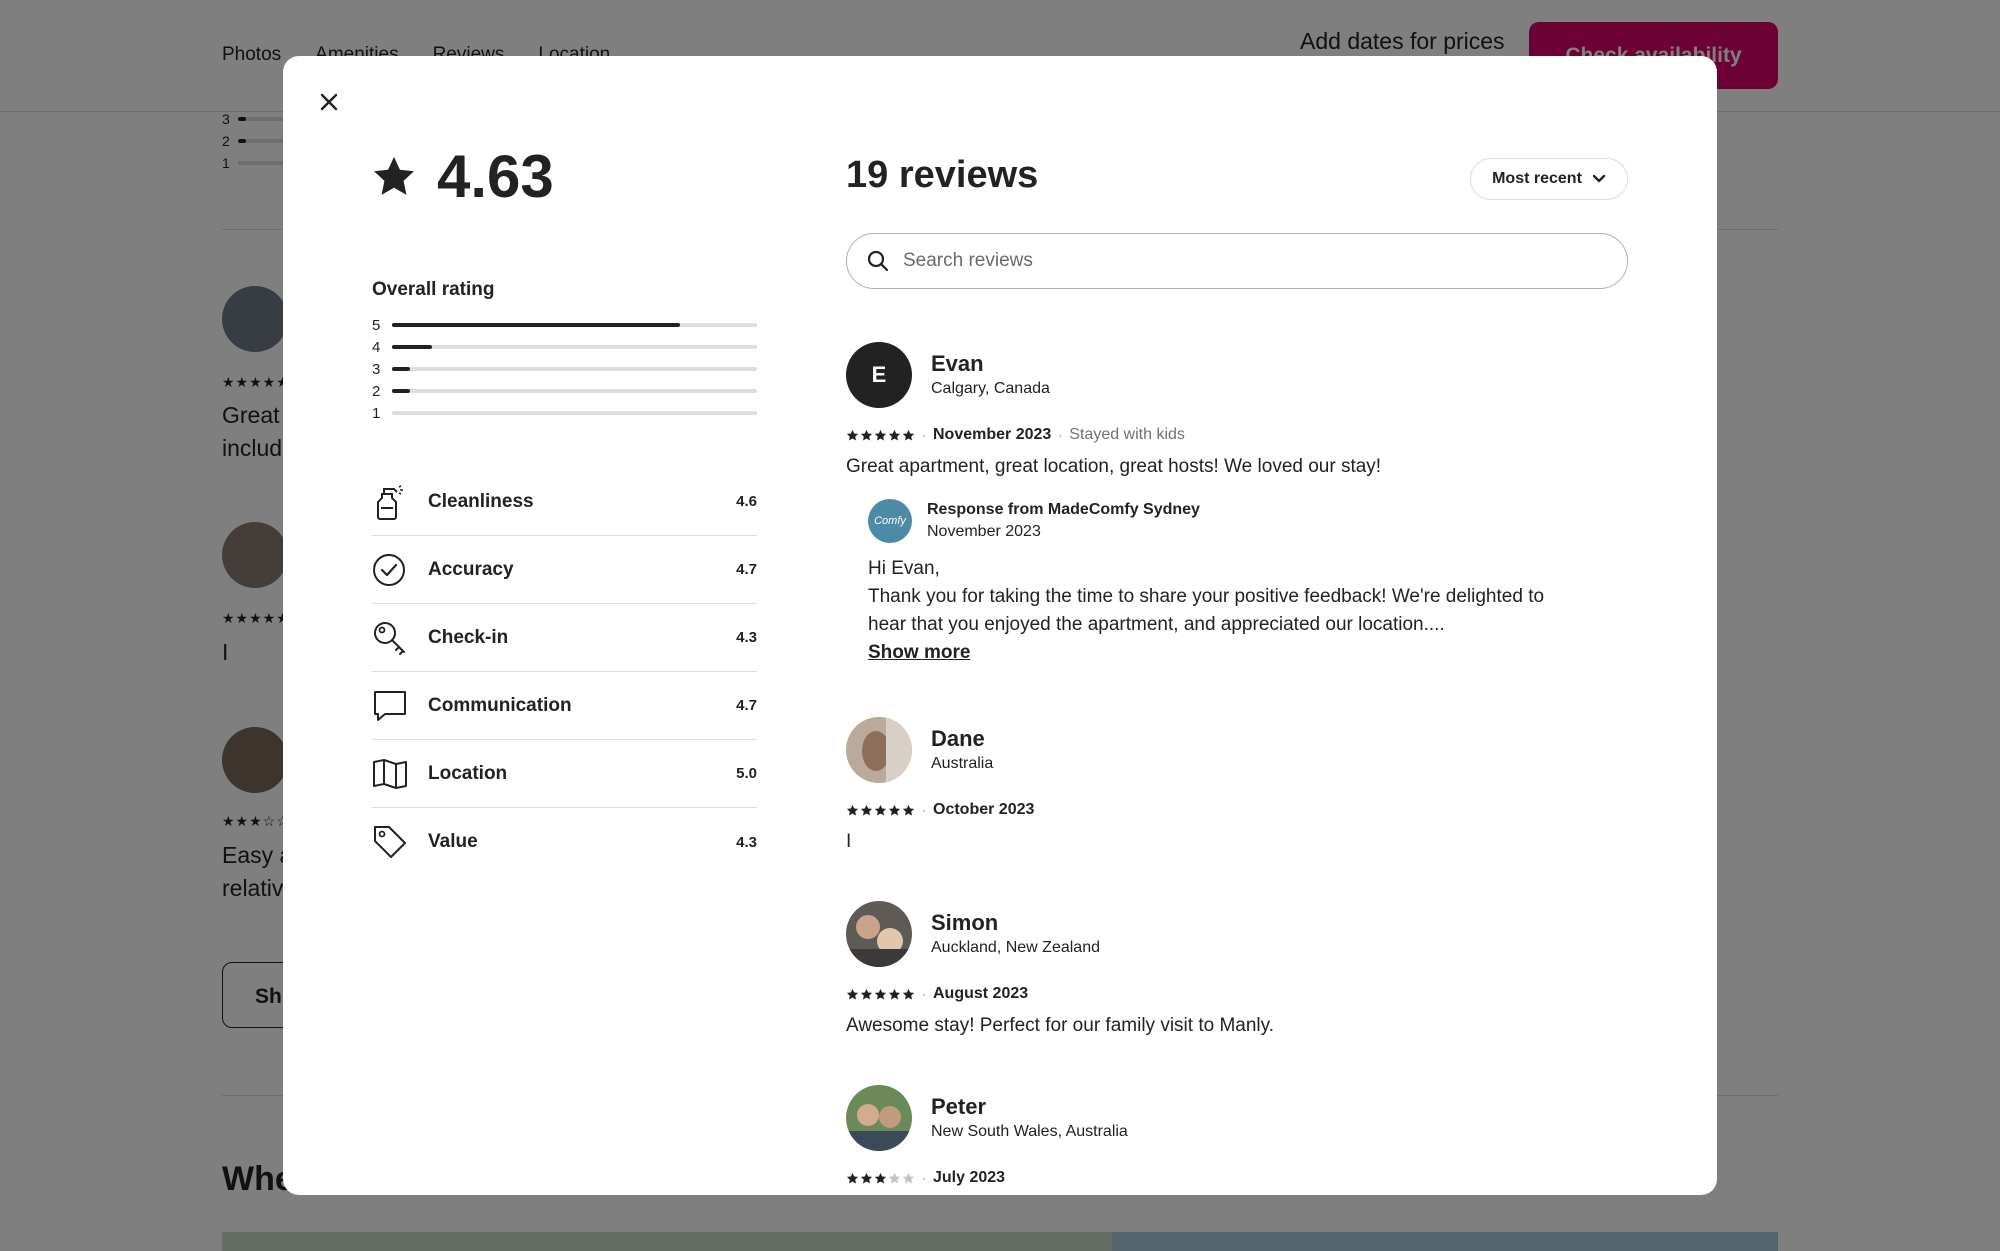 This screenshot has height=1251, width=2000. I want to click on overall-rating-label: Overall rating, so click(433, 289).